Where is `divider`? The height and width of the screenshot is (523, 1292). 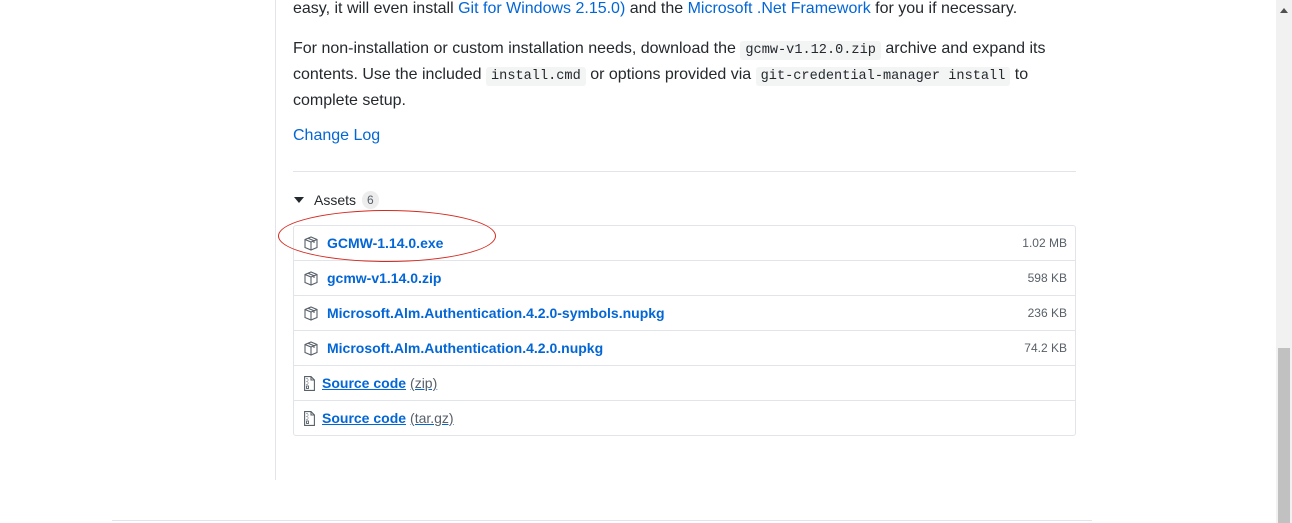
divider is located at coordinates (684, 171).